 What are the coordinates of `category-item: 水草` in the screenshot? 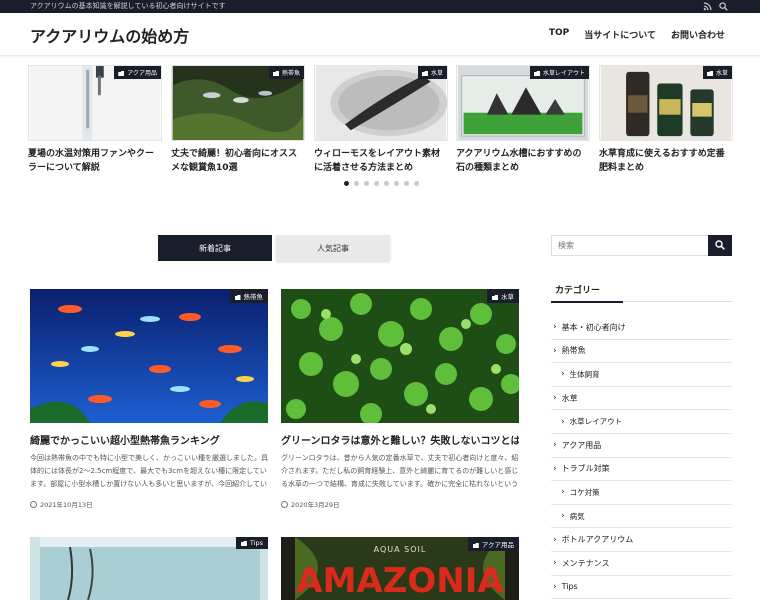 It's located at (641, 399).